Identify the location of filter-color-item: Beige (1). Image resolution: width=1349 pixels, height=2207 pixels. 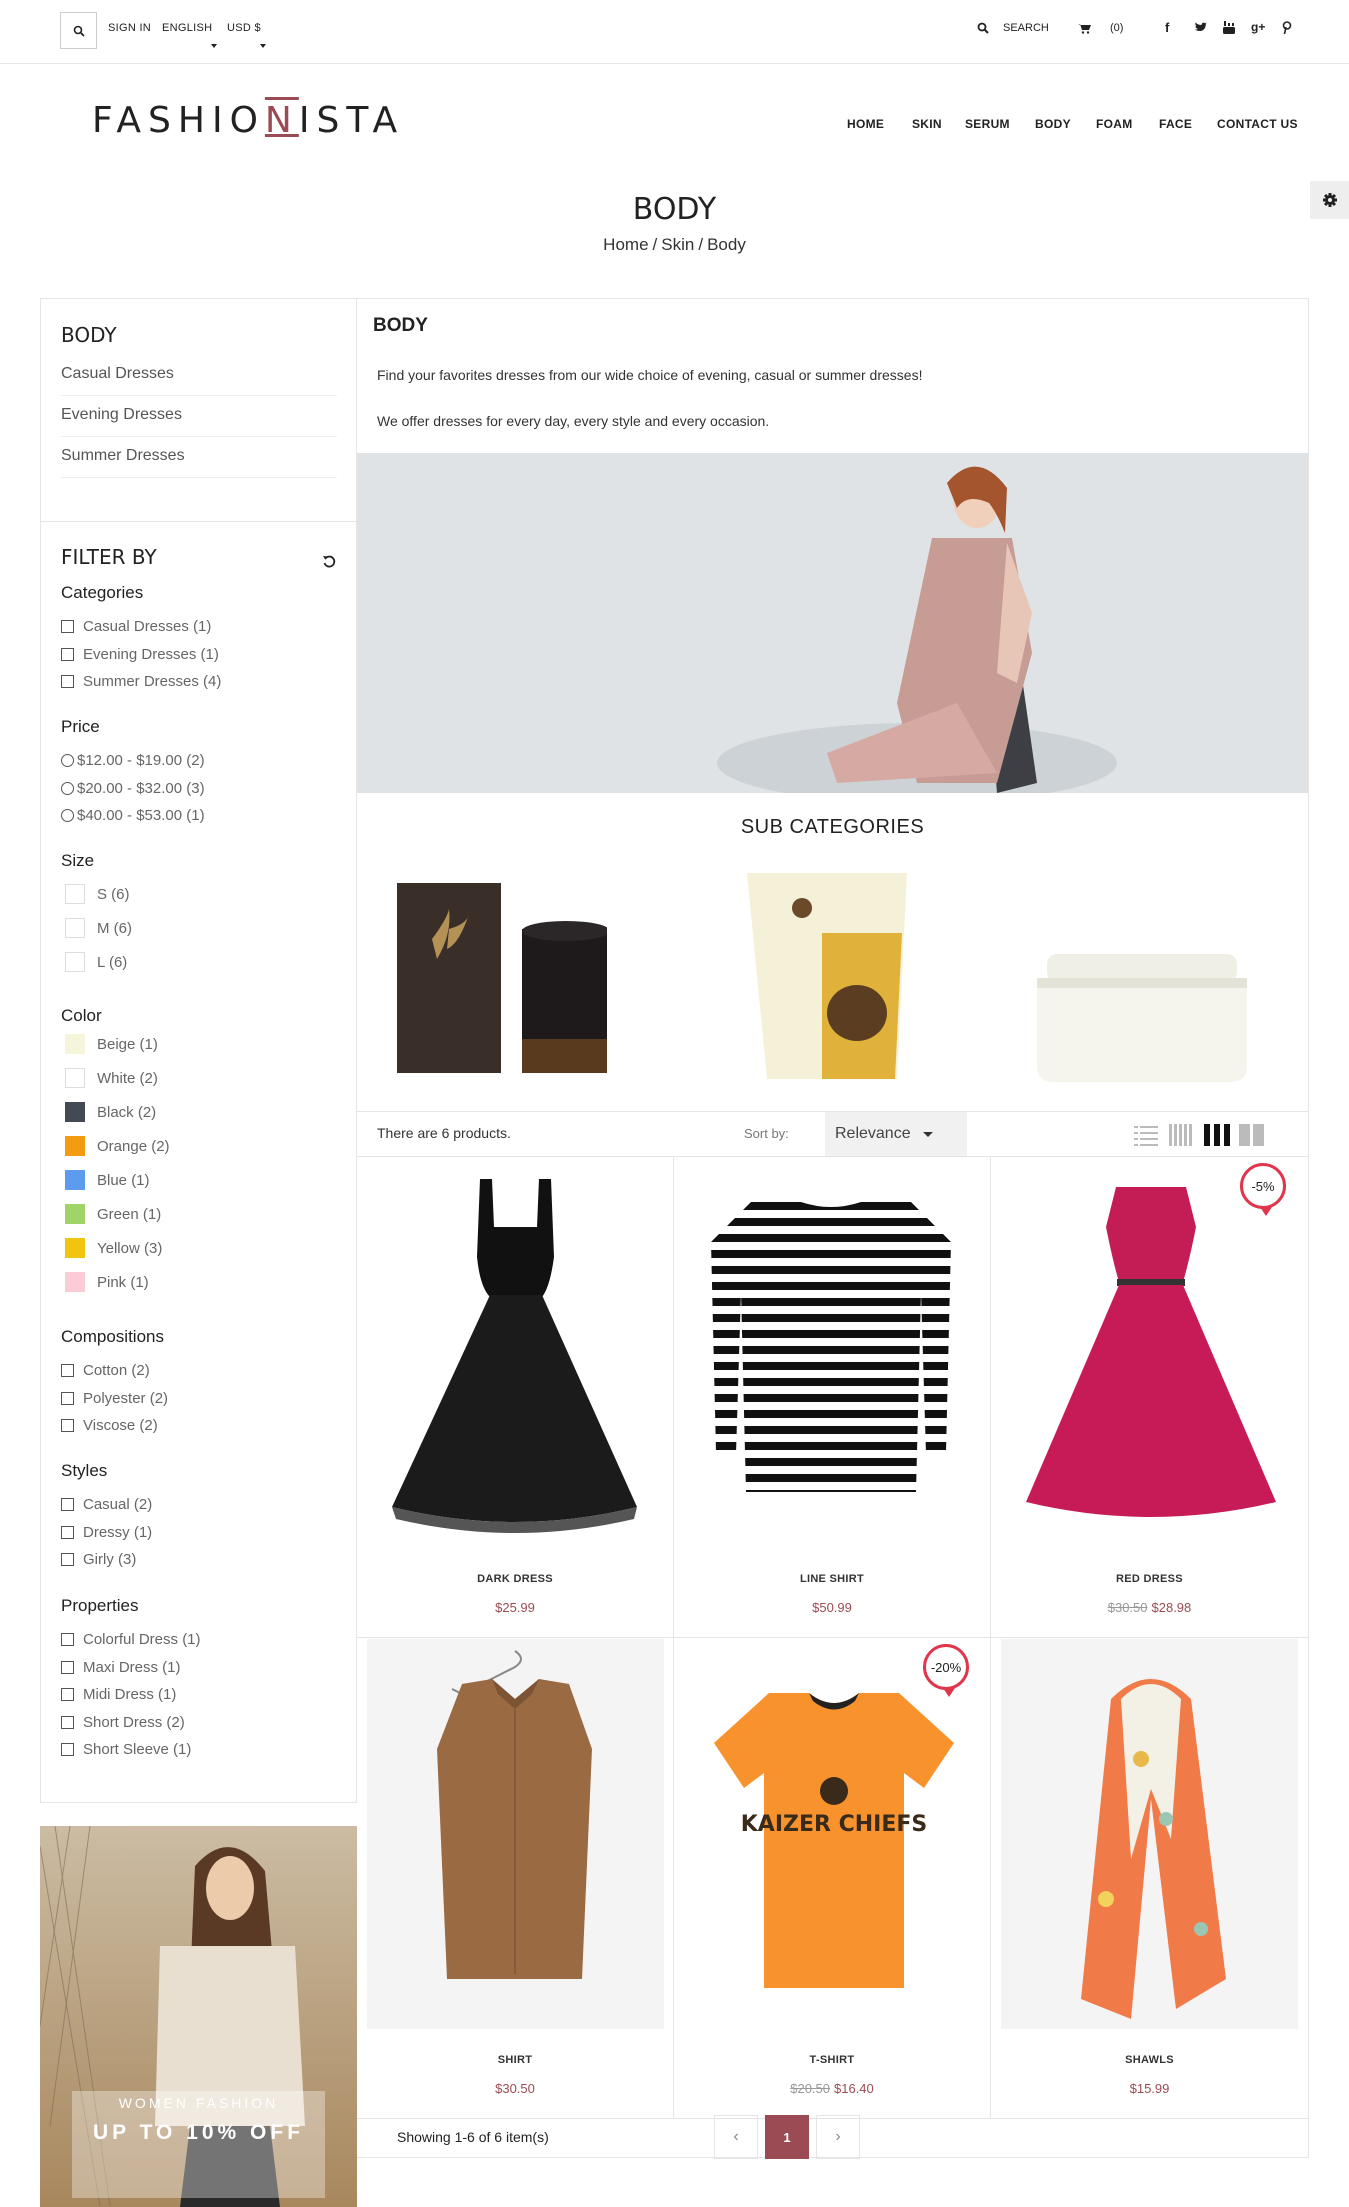
(111, 1044).